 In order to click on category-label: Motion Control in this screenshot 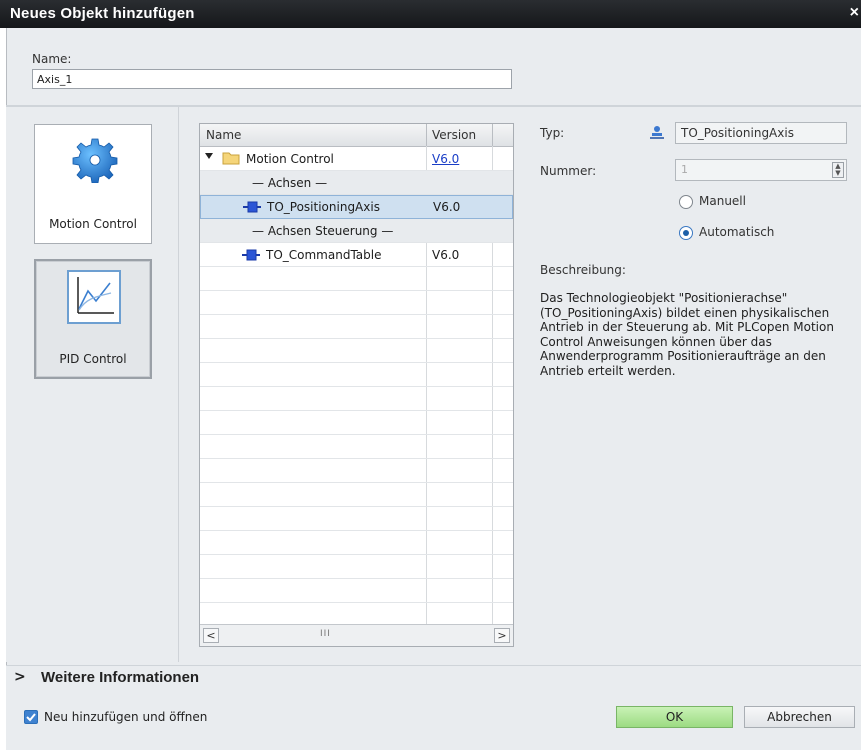, I will do `click(93, 224)`.